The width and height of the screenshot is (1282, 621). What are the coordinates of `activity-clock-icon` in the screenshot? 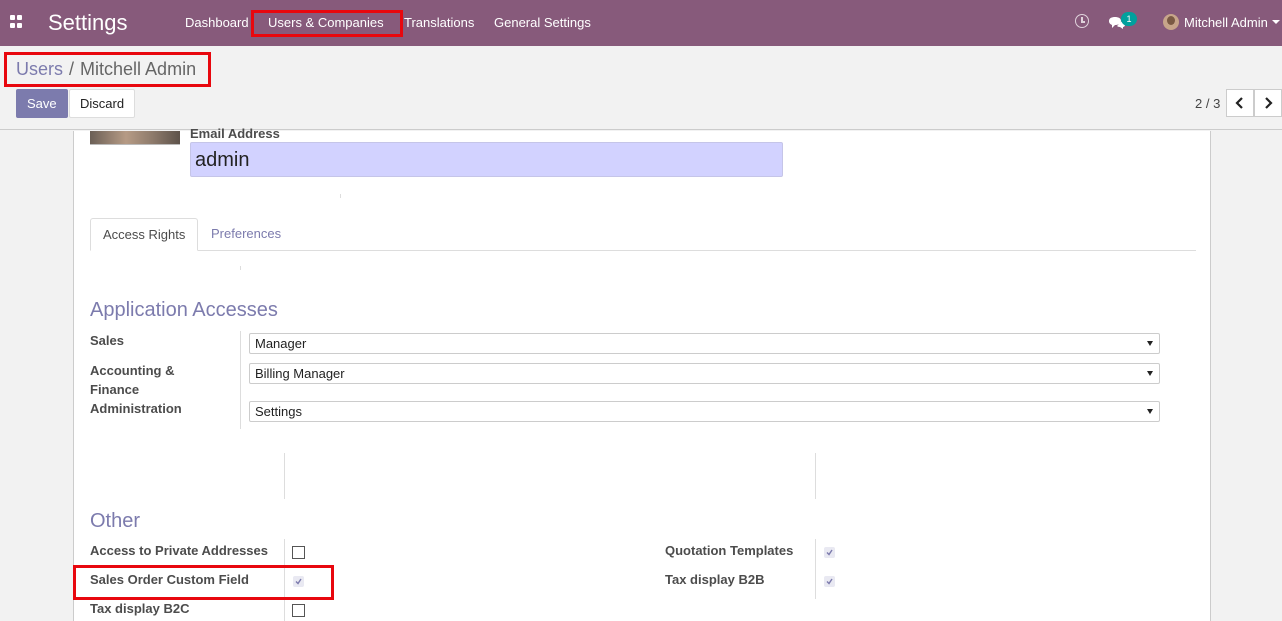 It's located at (1082, 21).